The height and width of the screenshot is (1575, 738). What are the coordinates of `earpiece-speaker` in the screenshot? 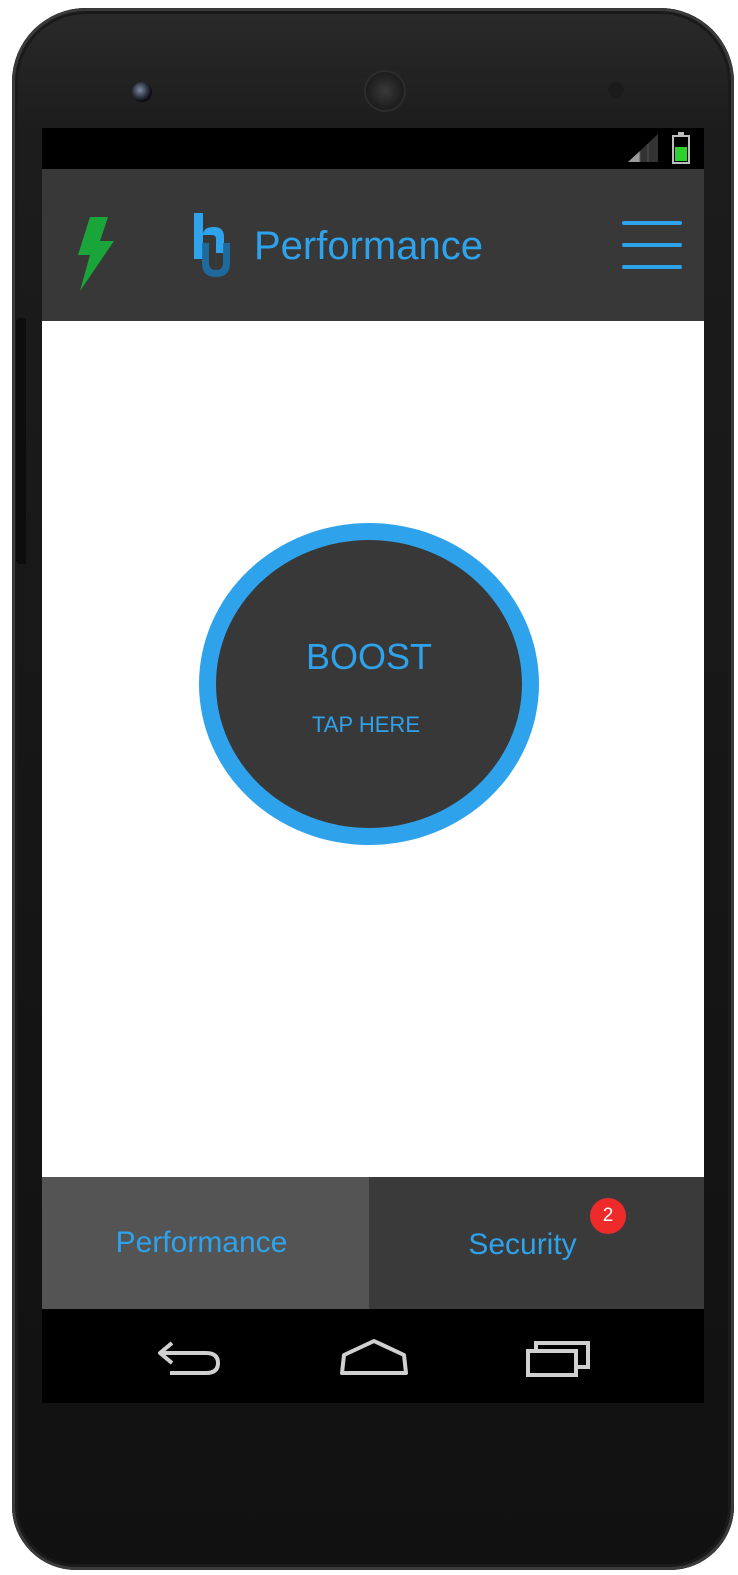 It's located at (385, 91).